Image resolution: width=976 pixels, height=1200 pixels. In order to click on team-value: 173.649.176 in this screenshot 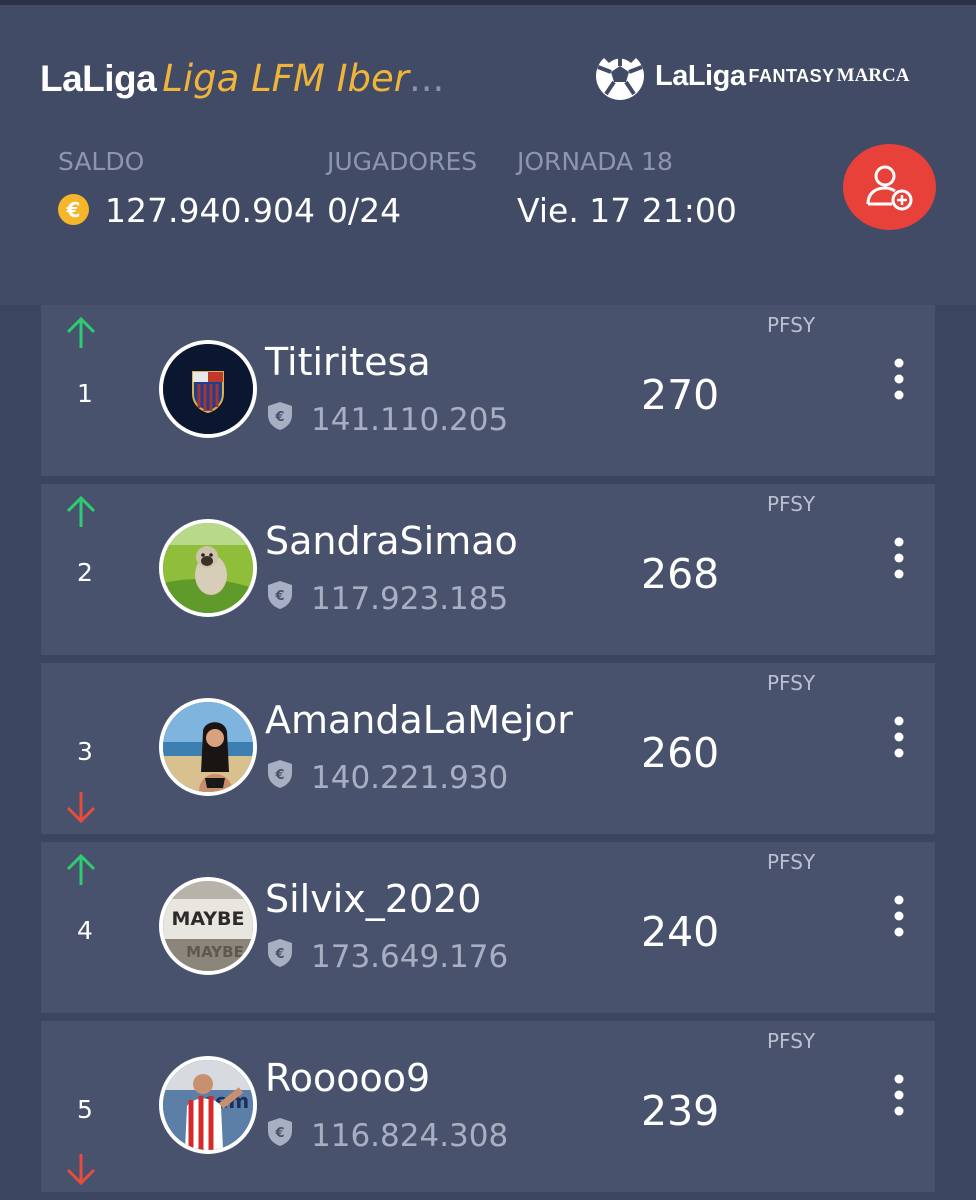, I will do `click(410, 957)`.